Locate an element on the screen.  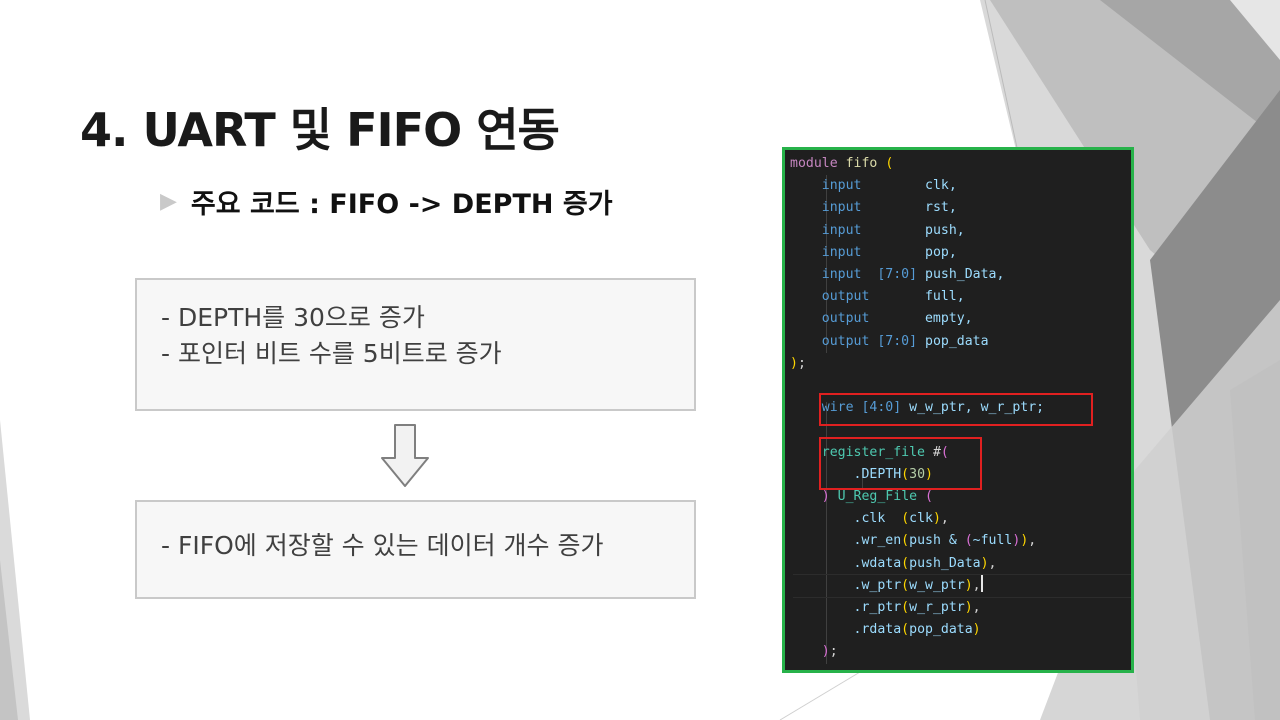
code-line-1: module fifo ( is located at coordinates (842, 163).